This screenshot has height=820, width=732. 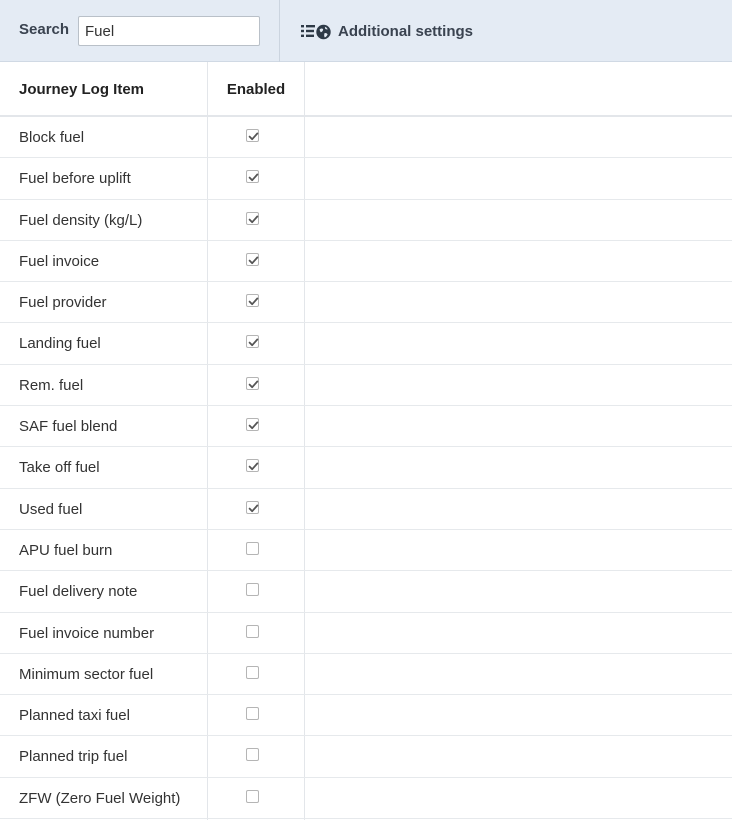 What do you see at coordinates (366, 799) in the screenshot?
I see `table-row: ZFW (Zero Fuel Weight)` at bounding box center [366, 799].